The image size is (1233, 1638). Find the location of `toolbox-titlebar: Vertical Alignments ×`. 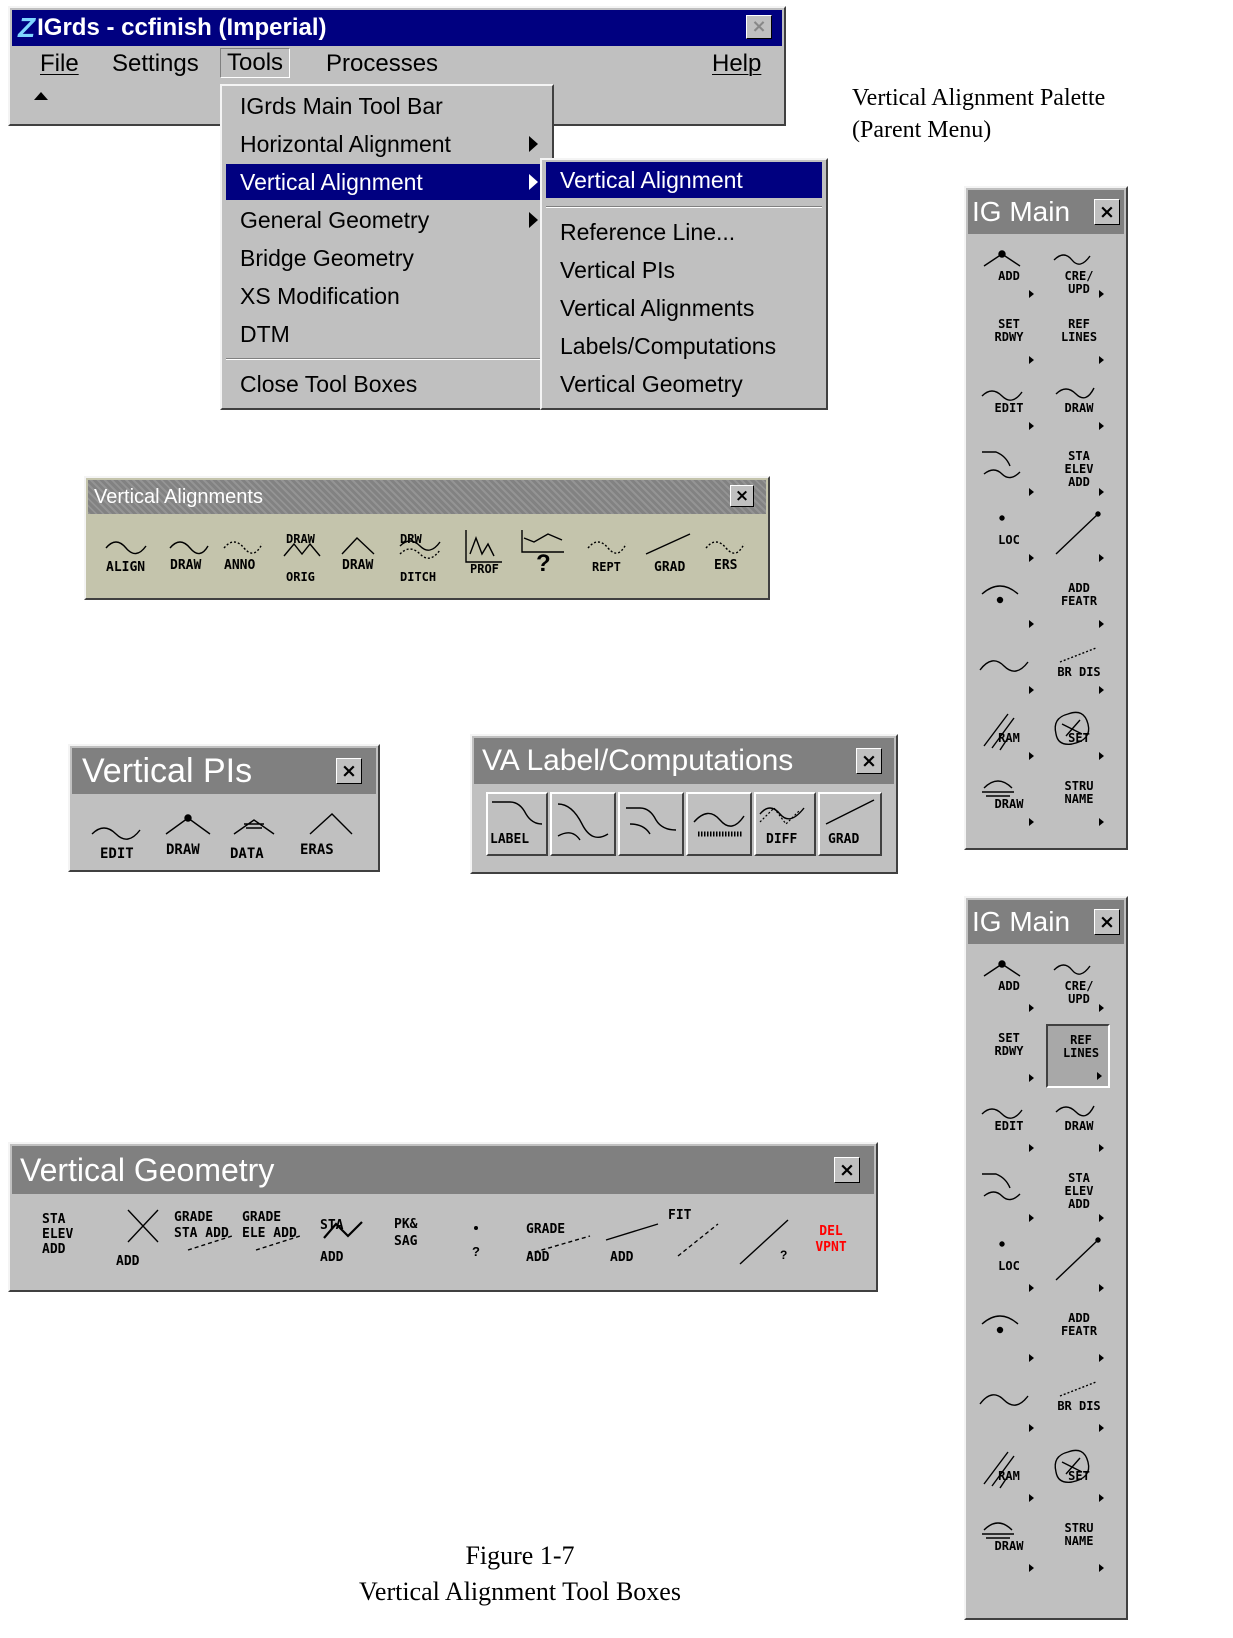

toolbox-titlebar: Vertical Alignments × is located at coordinates (427, 497).